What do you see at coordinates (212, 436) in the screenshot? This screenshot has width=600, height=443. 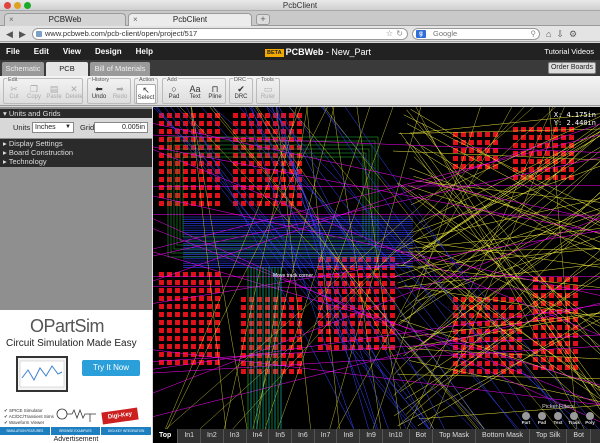 I see `layer-tab-in2: In2` at bounding box center [212, 436].